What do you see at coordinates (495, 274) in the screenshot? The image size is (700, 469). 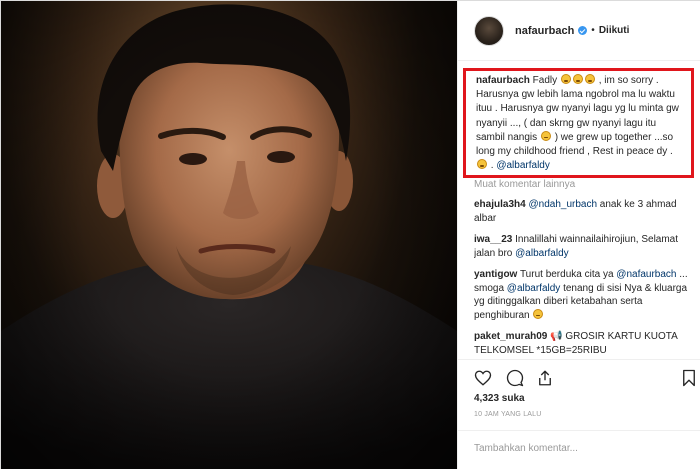 I see `comment-username: yantigow` at bounding box center [495, 274].